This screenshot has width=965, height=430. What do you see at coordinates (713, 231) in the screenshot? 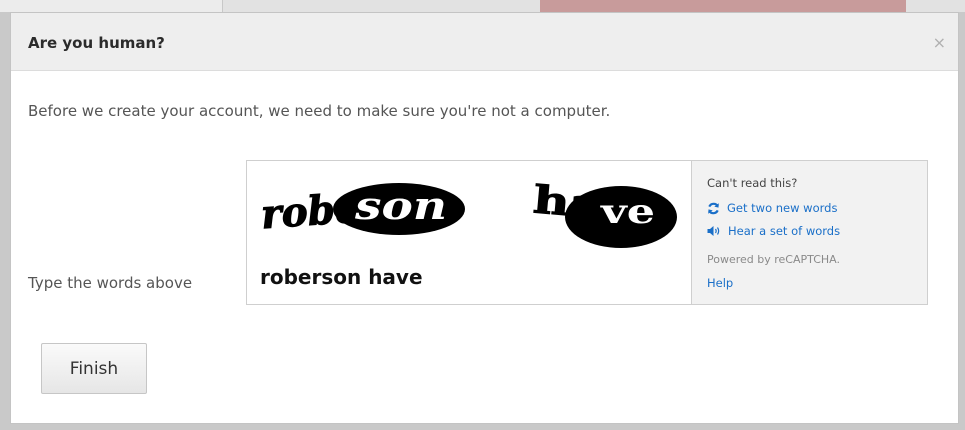
I see `speaker-icon` at bounding box center [713, 231].